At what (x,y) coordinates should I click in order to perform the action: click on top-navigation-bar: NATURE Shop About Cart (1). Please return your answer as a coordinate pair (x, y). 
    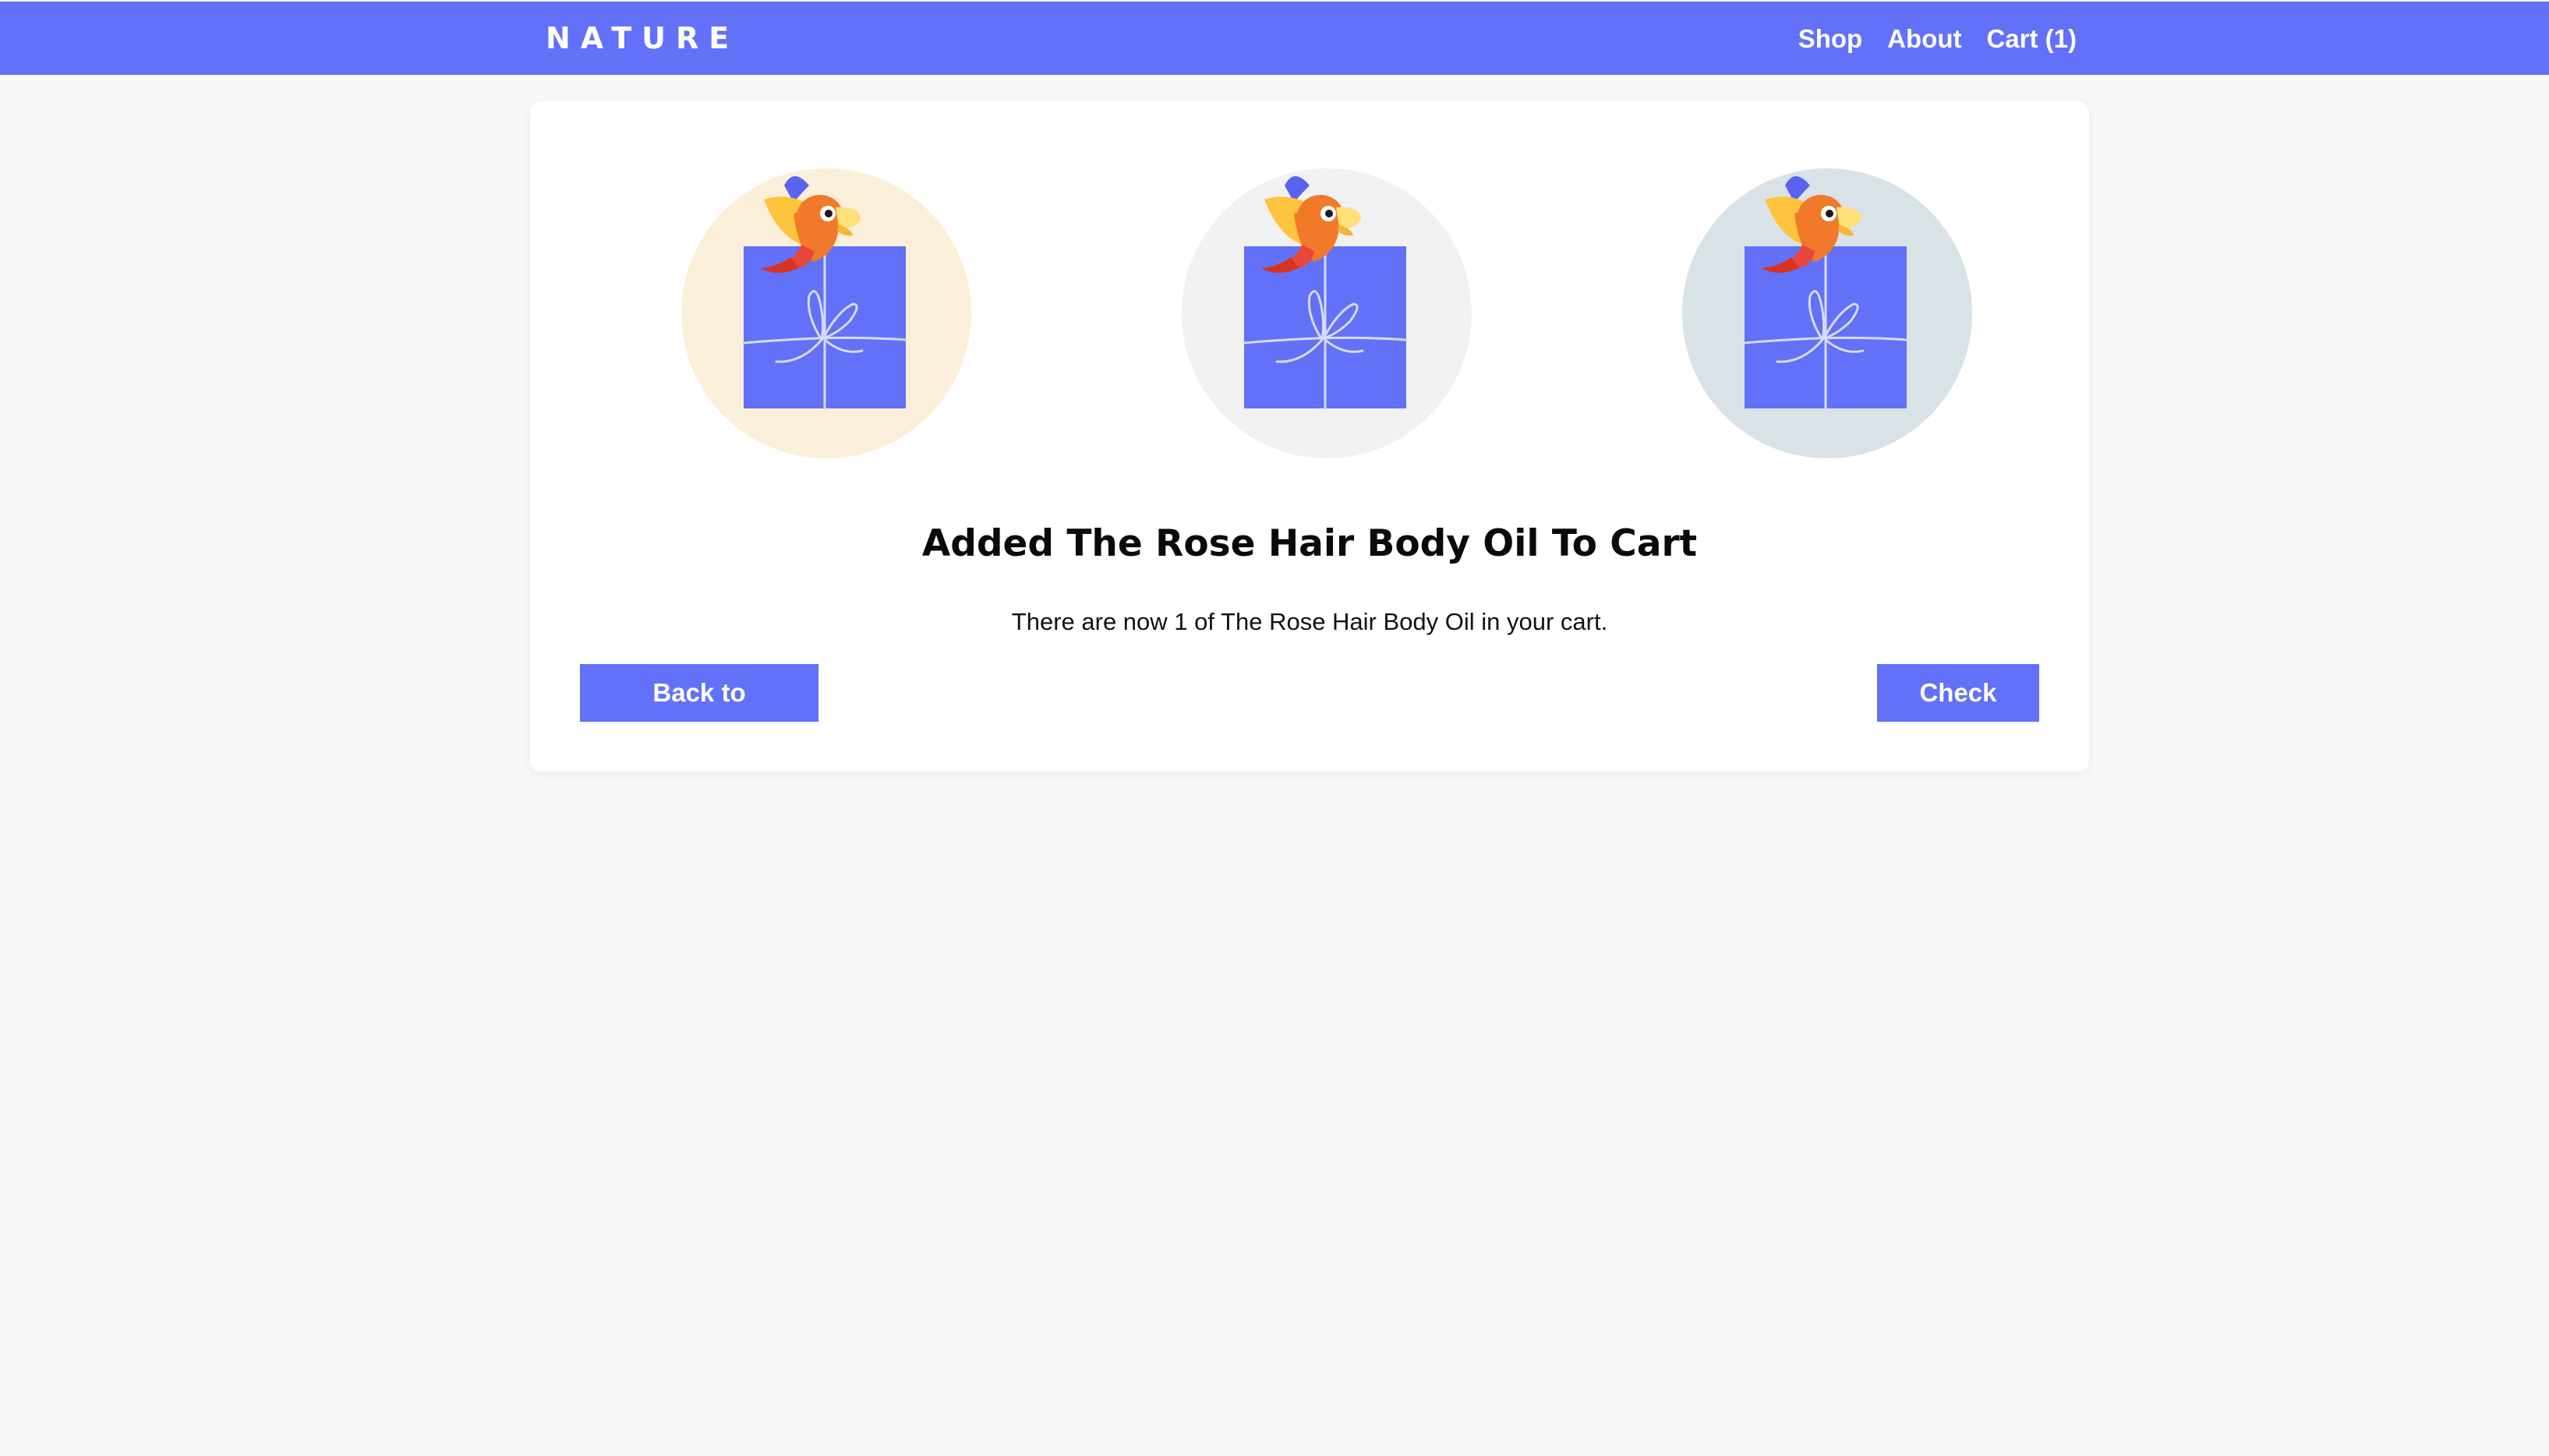
    Looking at the image, I should click on (1274, 37).